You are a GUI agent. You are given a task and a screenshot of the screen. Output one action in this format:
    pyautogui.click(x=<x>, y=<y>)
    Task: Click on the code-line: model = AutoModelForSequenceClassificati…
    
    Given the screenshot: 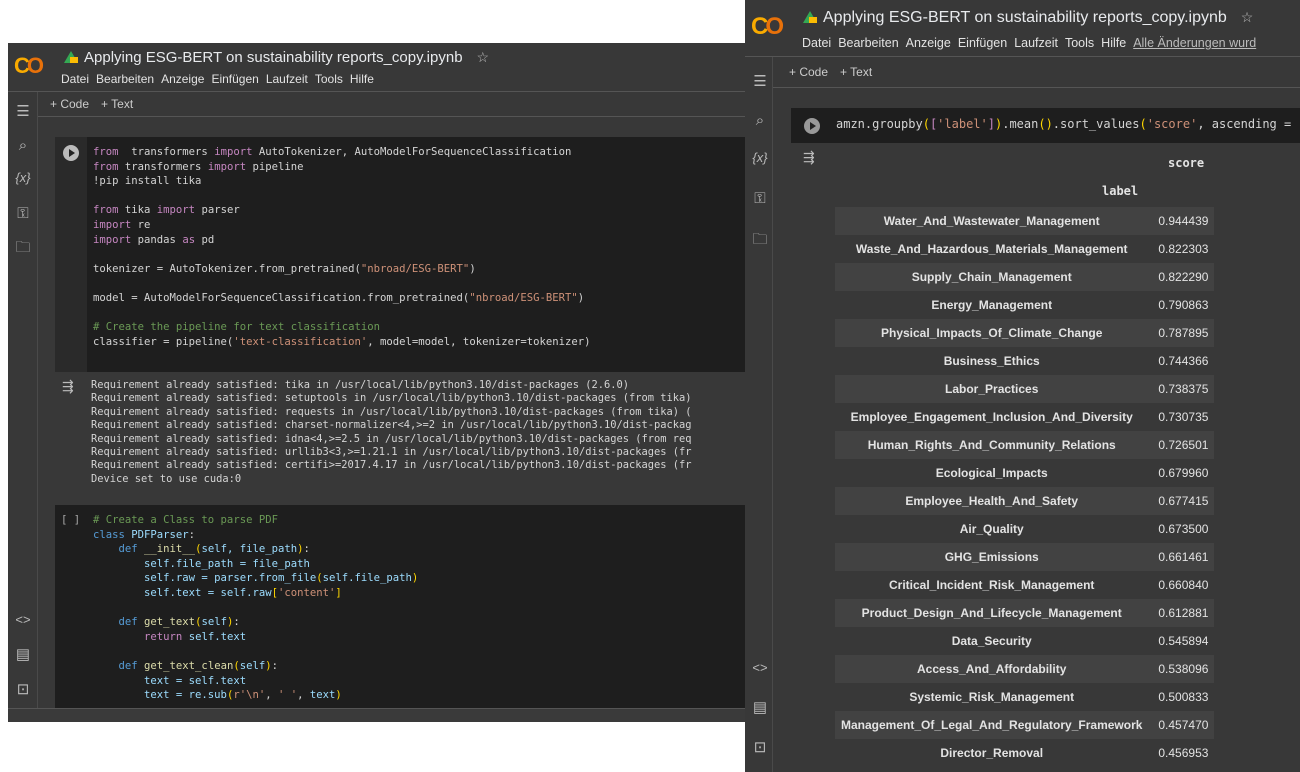 What is the action you would take?
    pyautogui.click(x=342, y=298)
    